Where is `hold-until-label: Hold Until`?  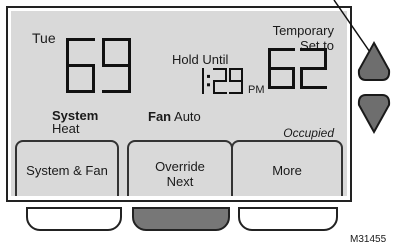
hold-until-label: Hold Until is located at coordinates (200, 59).